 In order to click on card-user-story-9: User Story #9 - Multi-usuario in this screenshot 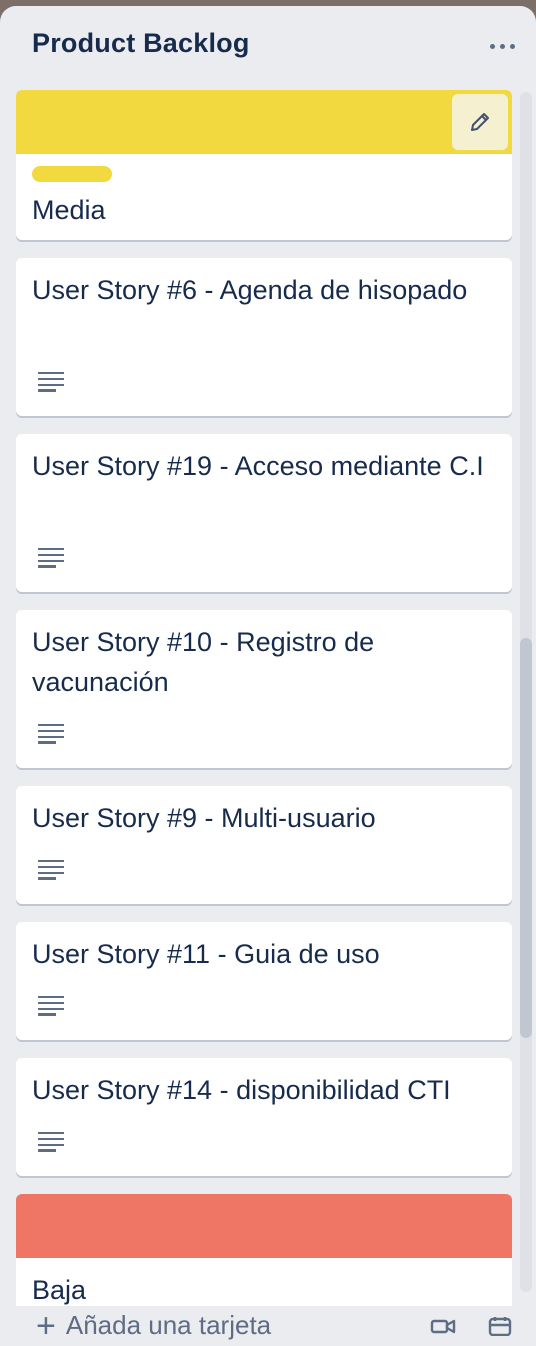, I will do `click(264, 845)`.